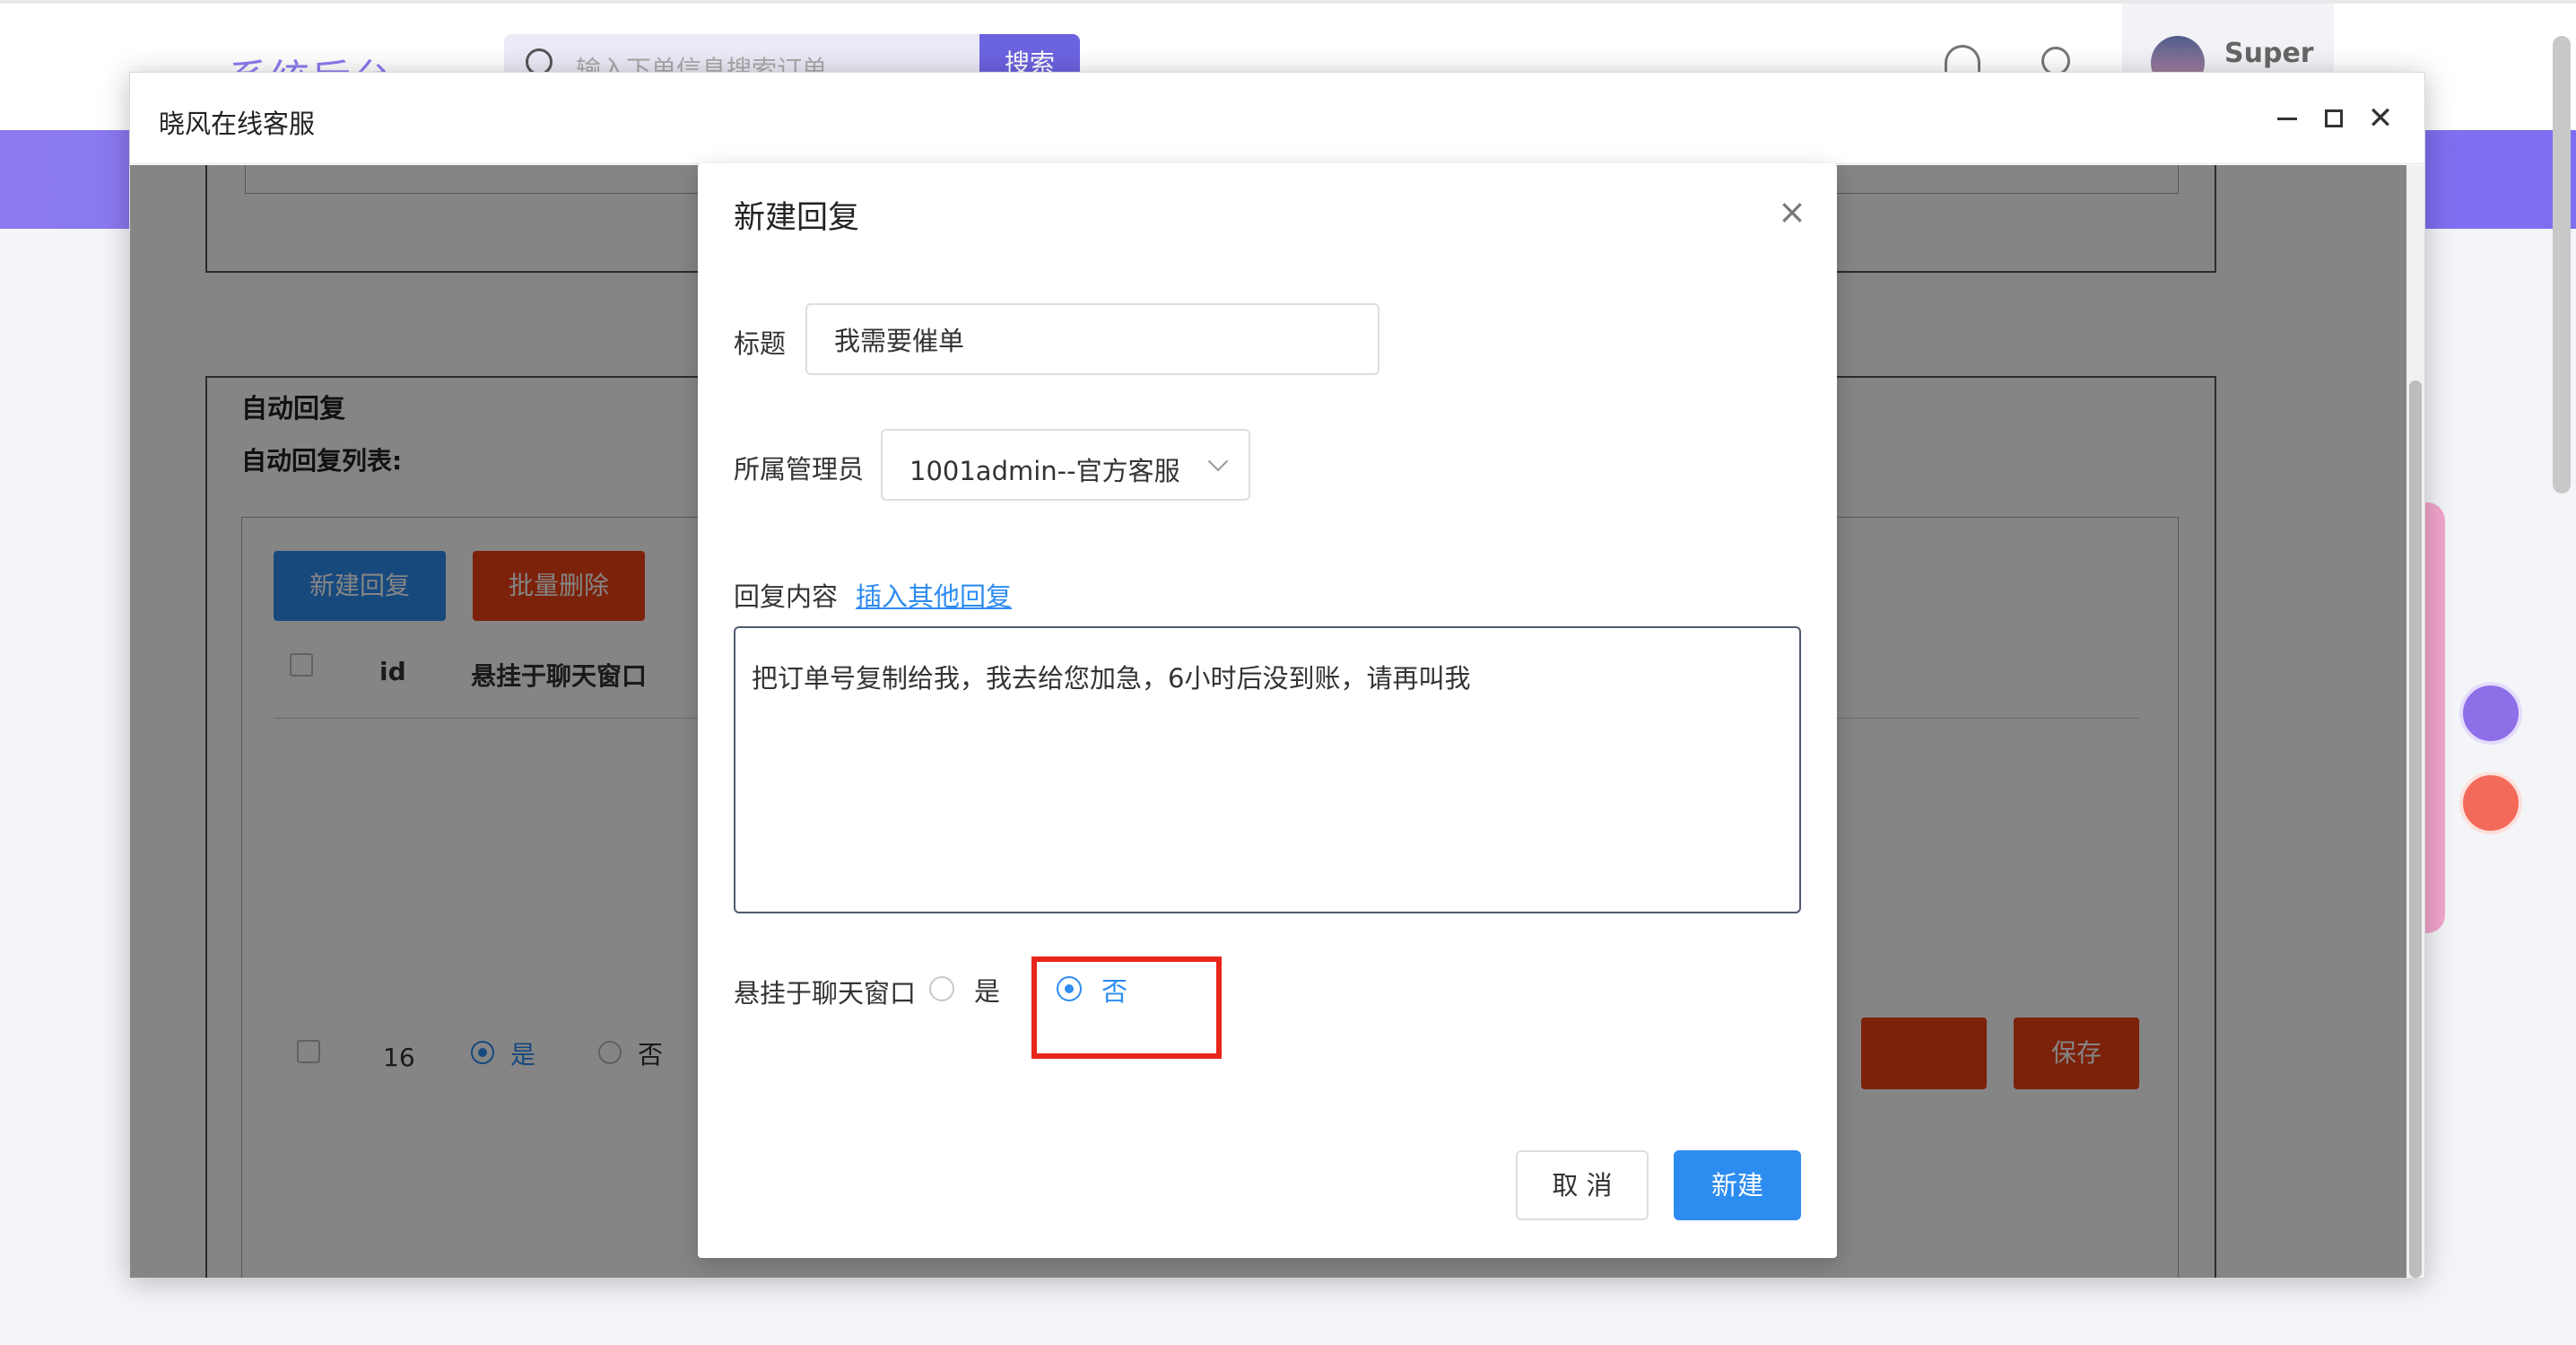  I want to click on store-icon, so click(2490, 713).